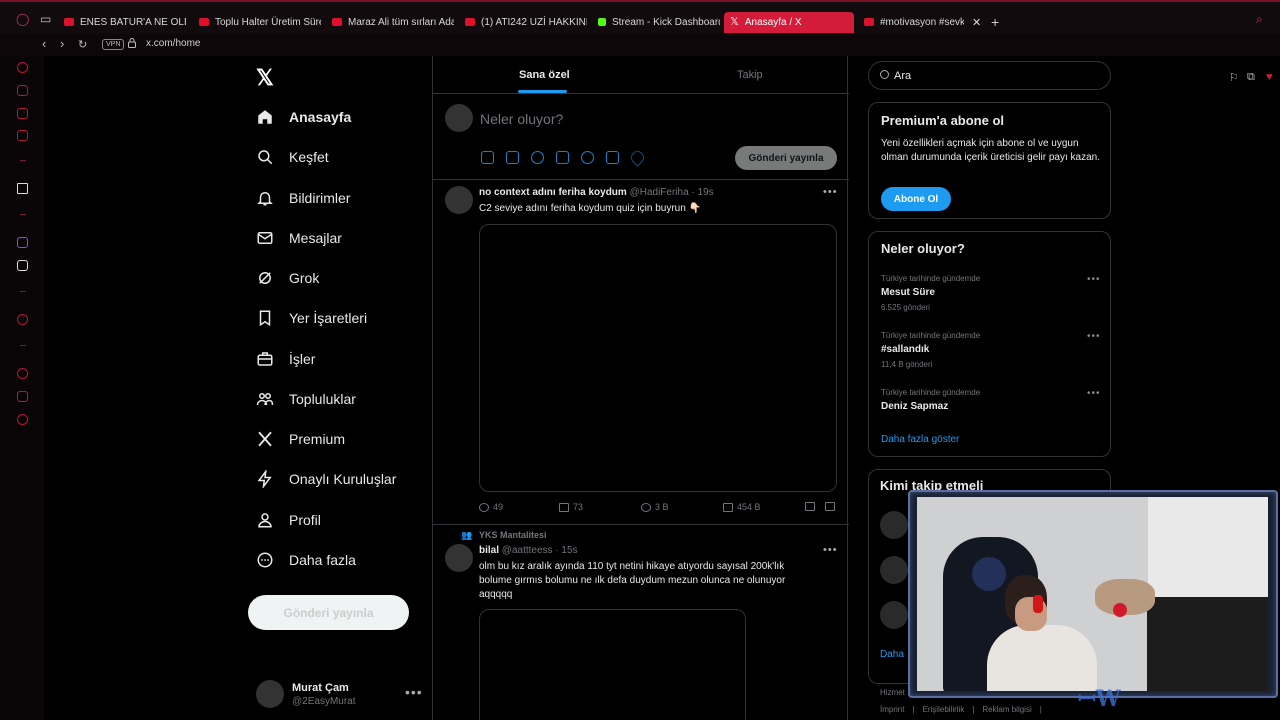 The height and width of the screenshot is (720, 1280). Describe the element at coordinates (513, 535) in the screenshot. I see `social-context: YKS Mantalitesi` at that location.